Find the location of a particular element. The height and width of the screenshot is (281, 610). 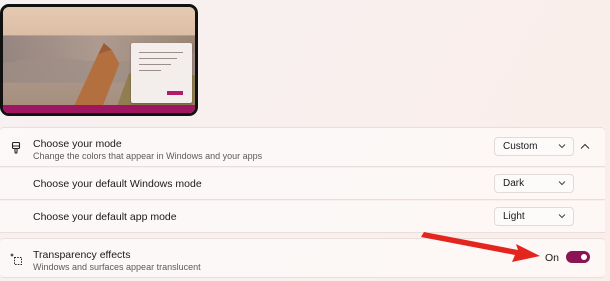

app-mode-dropdown: Light is located at coordinates (534, 216).